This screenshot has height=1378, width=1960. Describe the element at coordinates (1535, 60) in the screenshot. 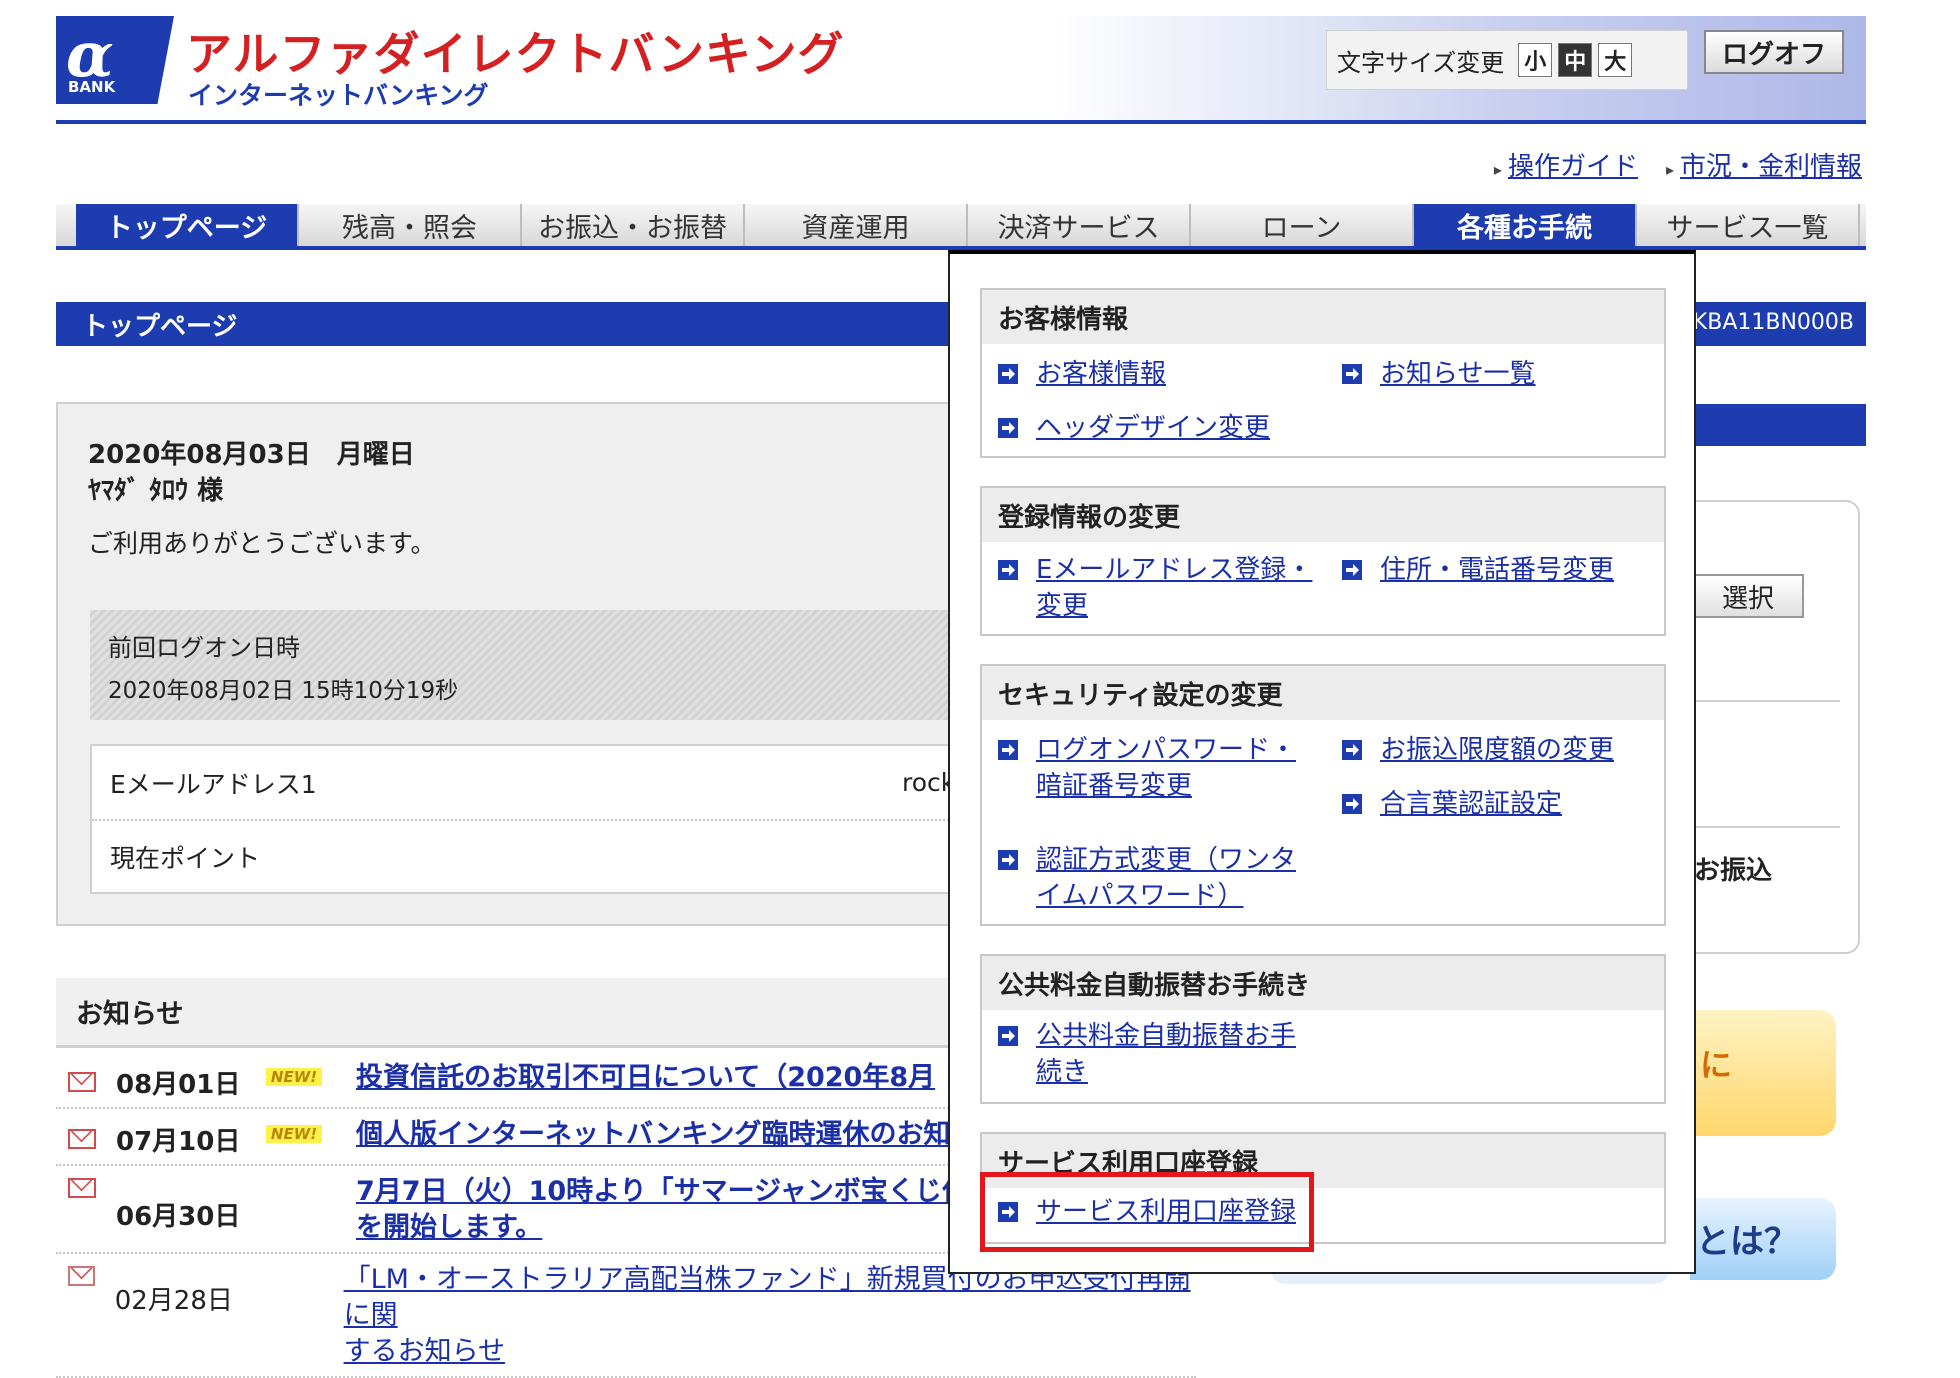

I see `font-size-small-button: 小` at that location.